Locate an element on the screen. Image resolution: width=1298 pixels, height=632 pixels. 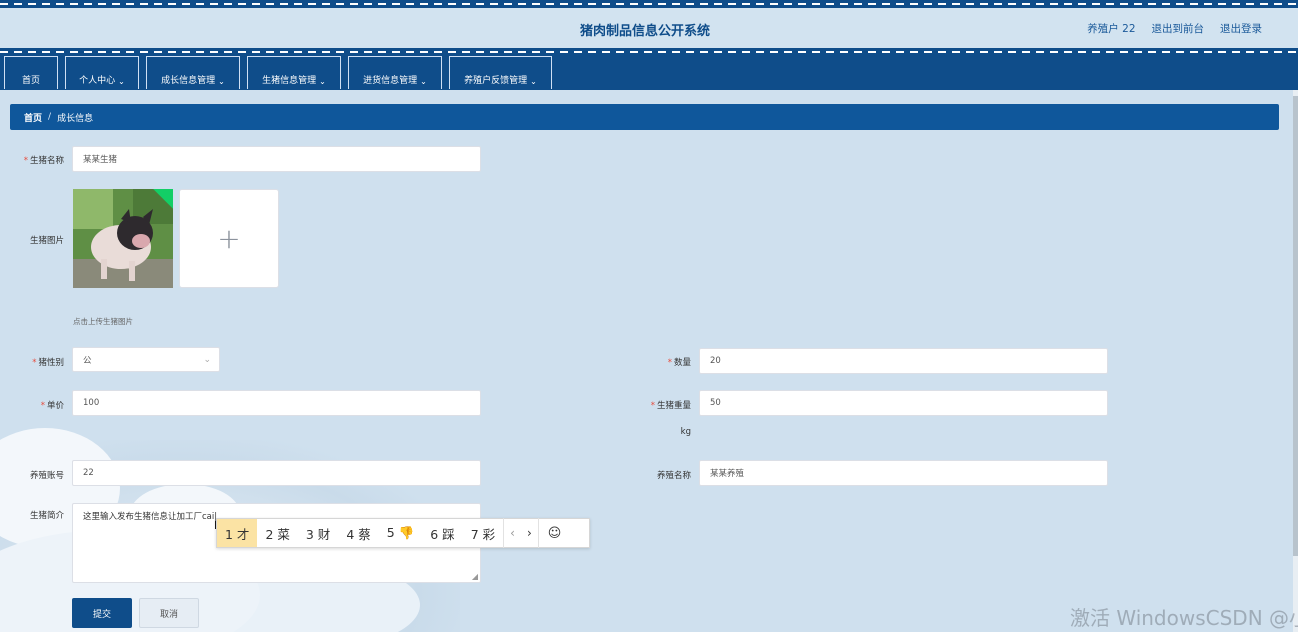
add-image-button: + is located at coordinates (229, 238).